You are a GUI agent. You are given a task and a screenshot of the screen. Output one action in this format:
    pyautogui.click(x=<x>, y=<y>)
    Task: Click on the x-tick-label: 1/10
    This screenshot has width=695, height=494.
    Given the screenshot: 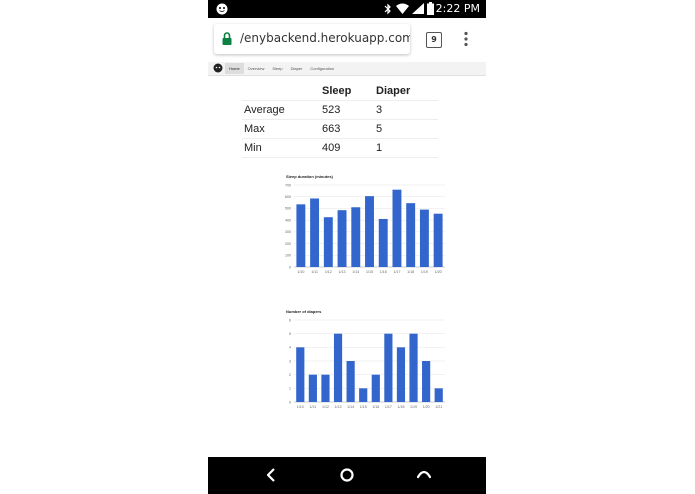 What is the action you would take?
    pyautogui.click(x=300, y=407)
    